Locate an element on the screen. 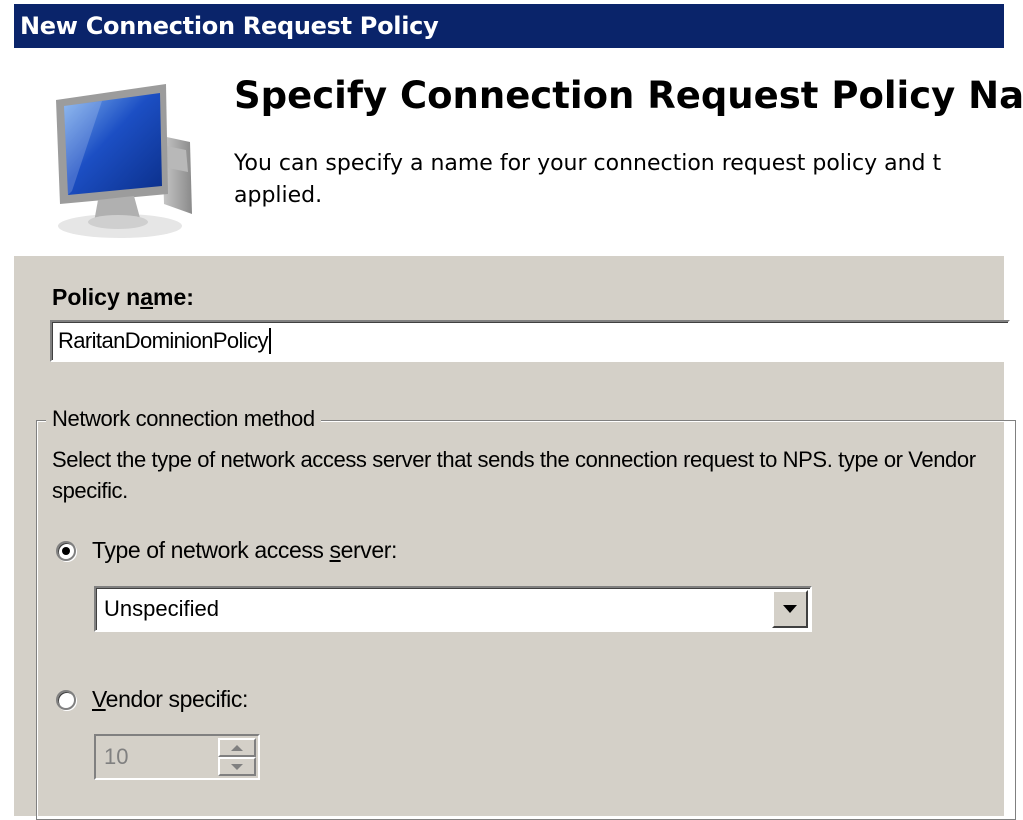  monitor-icon is located at coordinates (124, 161).